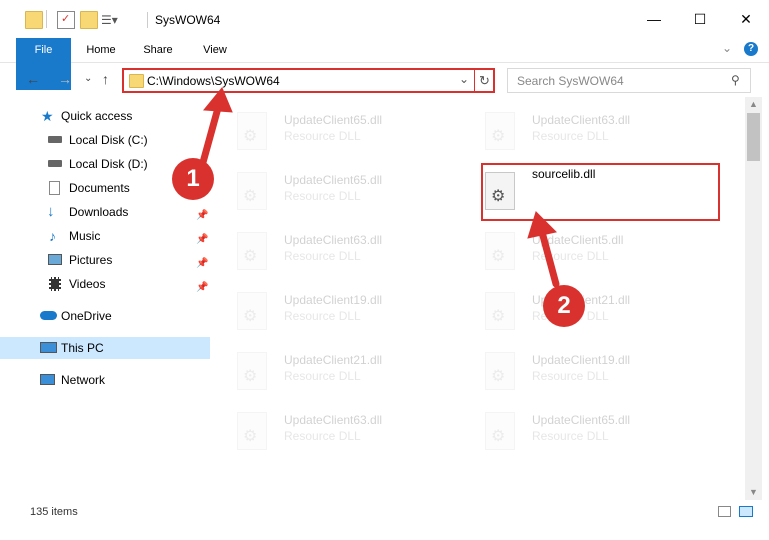 This screenshot has width=769, height=540. Describe the element at coordinates (193, 179) in the screenshot. I see `step-callout-1: 1` at that location.